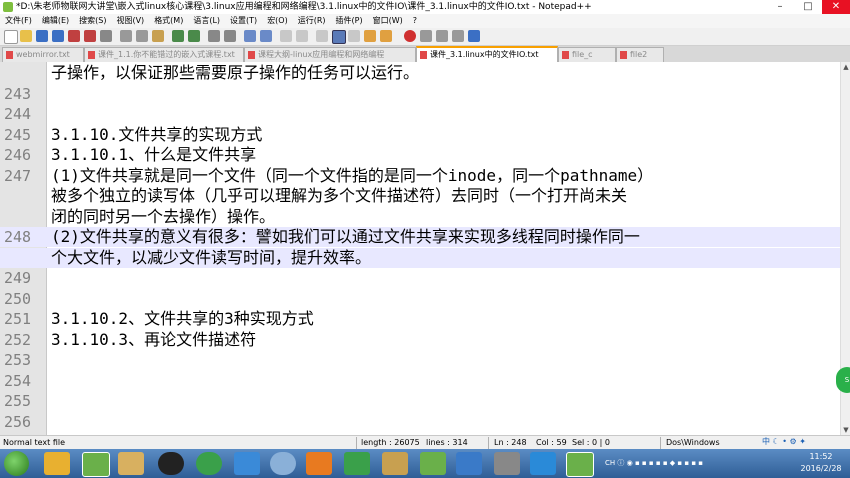 Image resolution: width=850 pixels, height=478 pixels. What do you see at coordinates (370, 36) in the screenshot?
I see `udl-icon` at bounding box center [370, 36].